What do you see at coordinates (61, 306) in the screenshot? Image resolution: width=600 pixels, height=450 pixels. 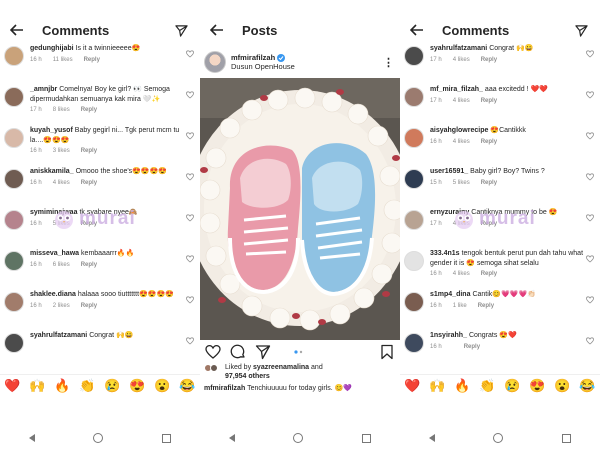 I see `comment-likes: 2 likes` at bounding box center [61, 306].